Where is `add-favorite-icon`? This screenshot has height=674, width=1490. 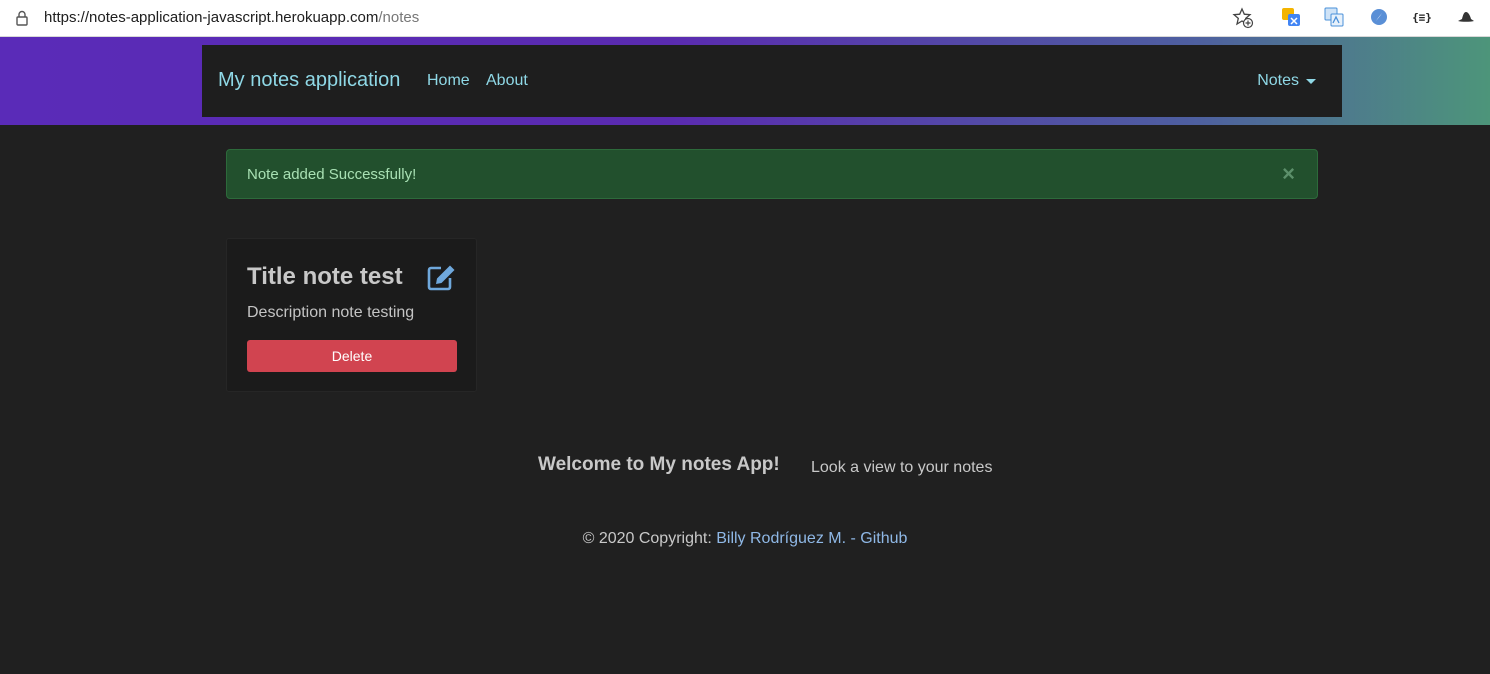 add-favorite-icon is located at coordinates (1243, 18).